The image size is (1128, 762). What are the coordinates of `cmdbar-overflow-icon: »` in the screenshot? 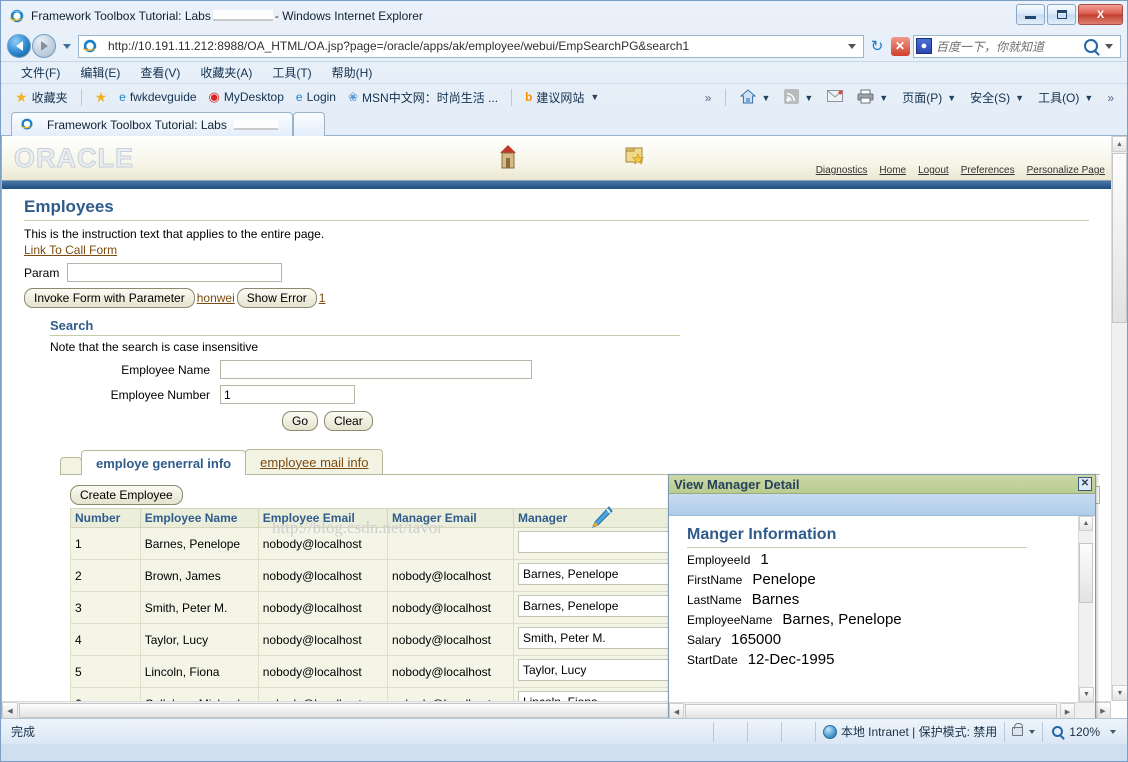 It's located at (1110, 98).